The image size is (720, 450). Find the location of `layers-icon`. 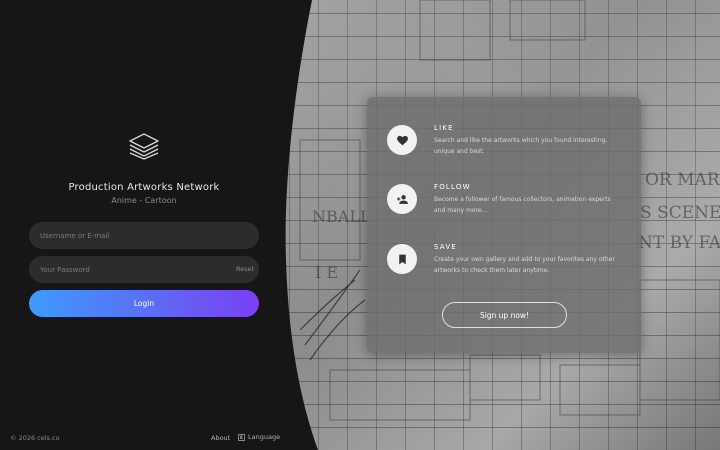

layers-icon is located at coordinates (144, 146).